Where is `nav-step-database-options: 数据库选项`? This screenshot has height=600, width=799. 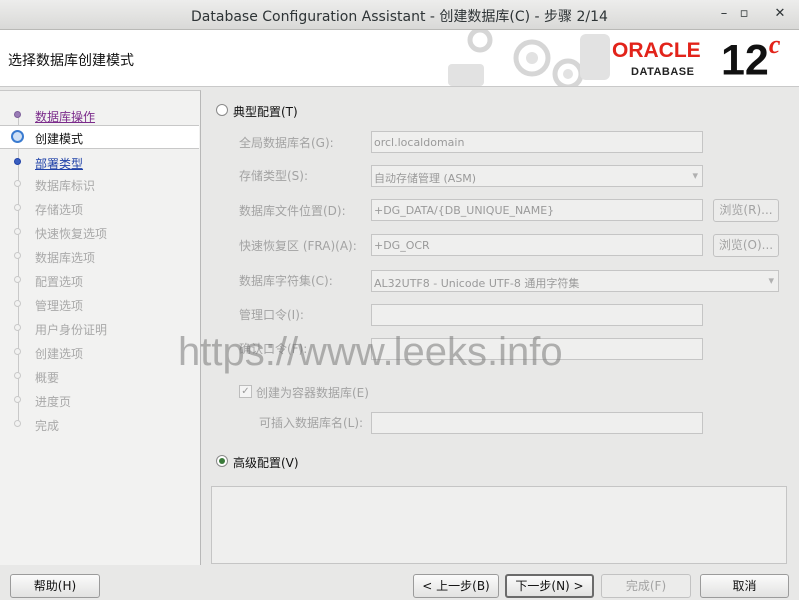 nav-step-database-options: 数据库选项 is located at coordinates (99, 256).